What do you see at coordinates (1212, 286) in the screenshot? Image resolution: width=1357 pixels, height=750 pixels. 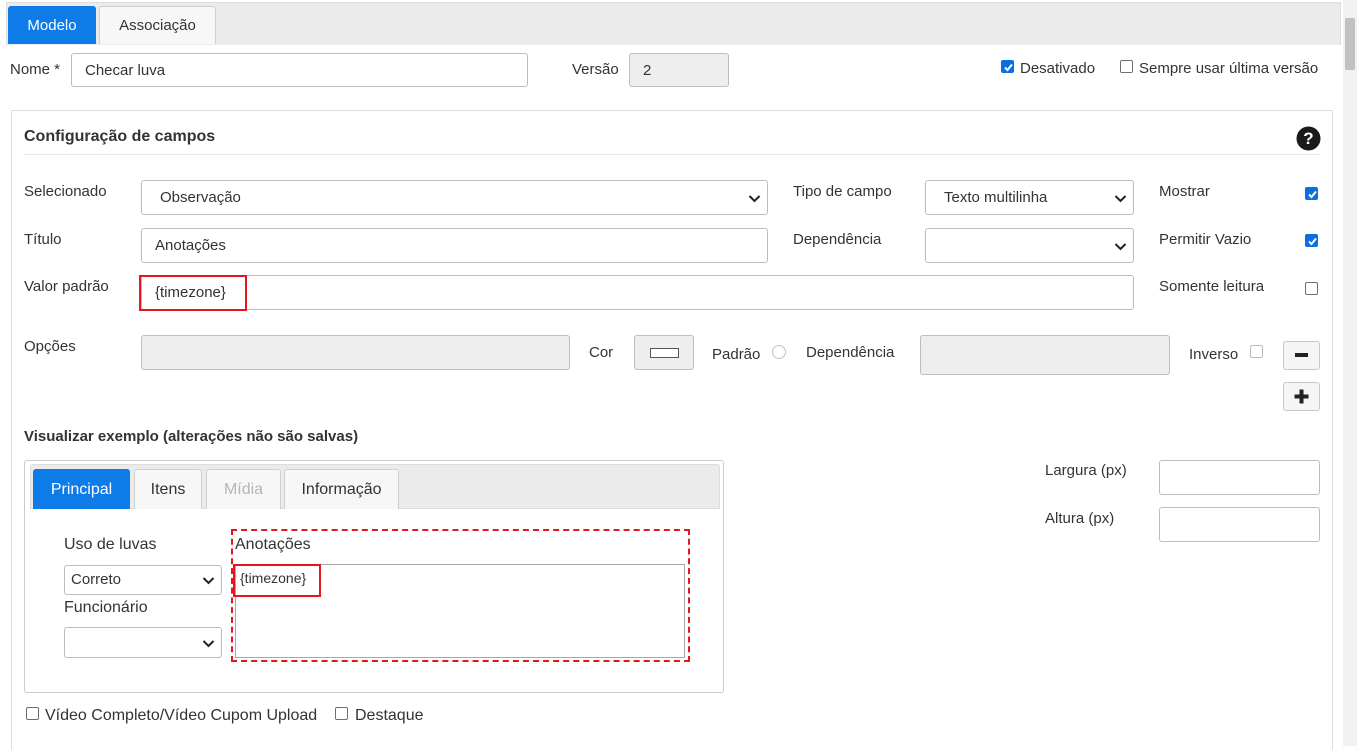 I see `somente-label: Somente leitura` at bounding box center [1212, 286].